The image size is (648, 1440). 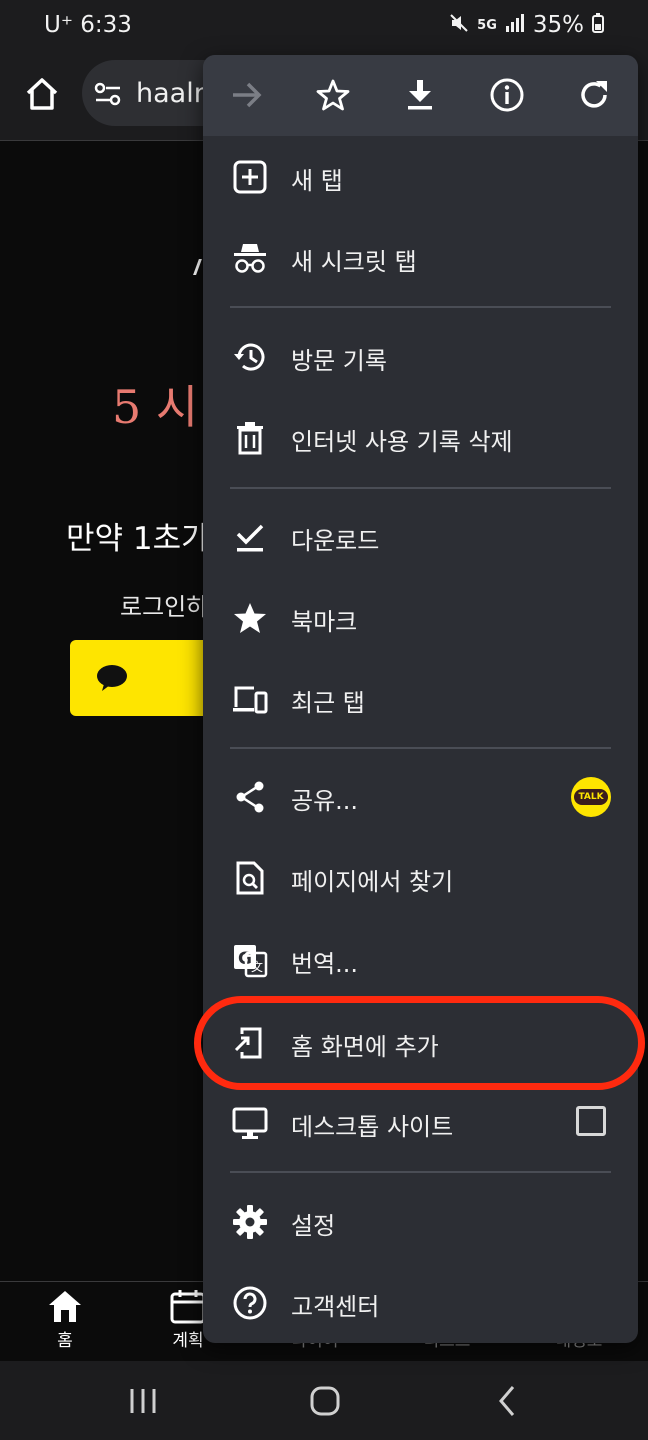 I want to click on menu-item-desktop-site: 데스크톱 사이트, so click(x=420, y=1123).